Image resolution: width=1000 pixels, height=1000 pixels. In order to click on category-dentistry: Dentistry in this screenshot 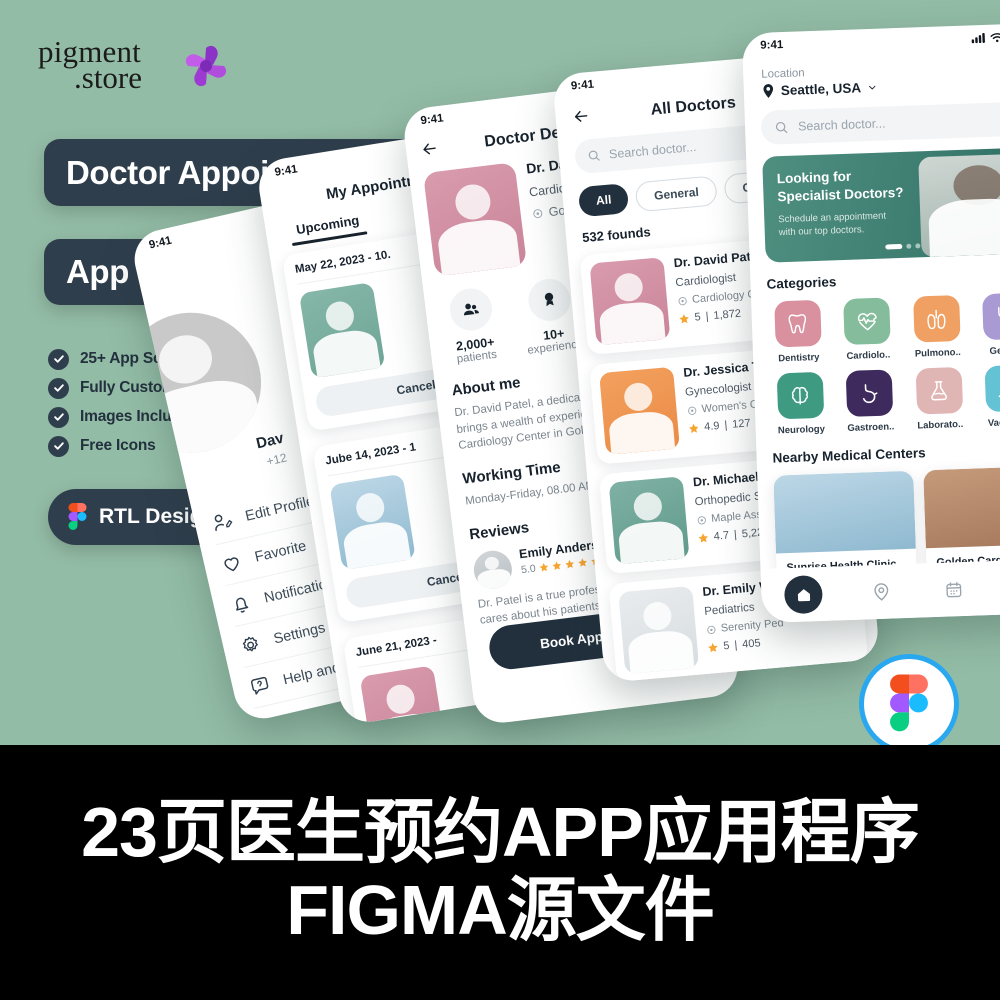, I will do `click(798, 332)`.